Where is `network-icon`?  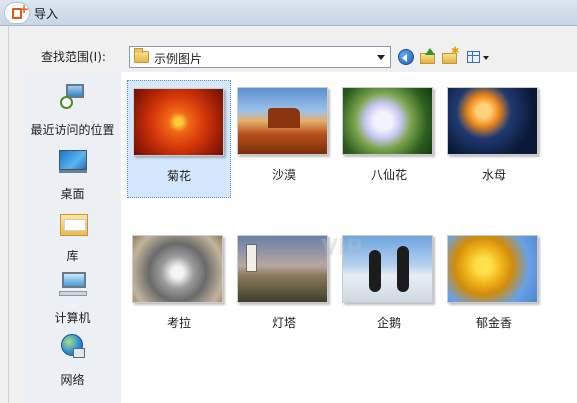 network-icon is located at coordinates (73, 347).